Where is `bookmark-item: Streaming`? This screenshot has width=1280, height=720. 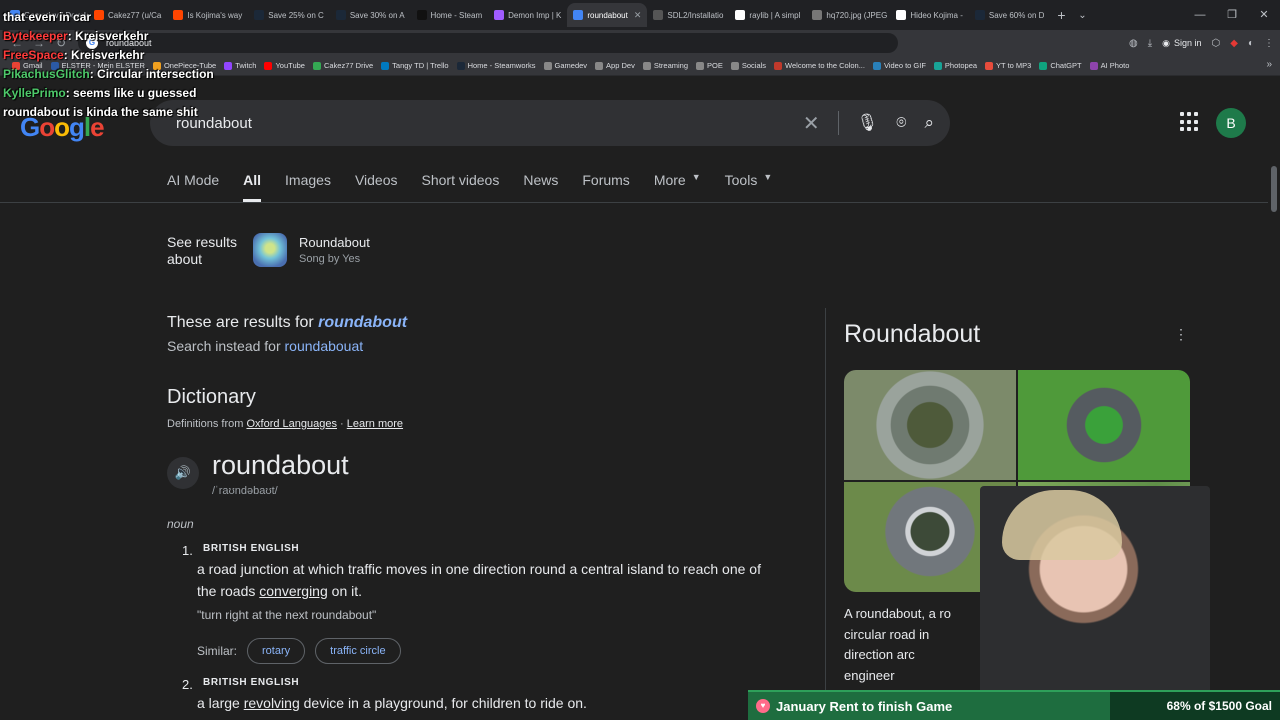
bookmark-item: Streaming is located at coordinates (665, 65).